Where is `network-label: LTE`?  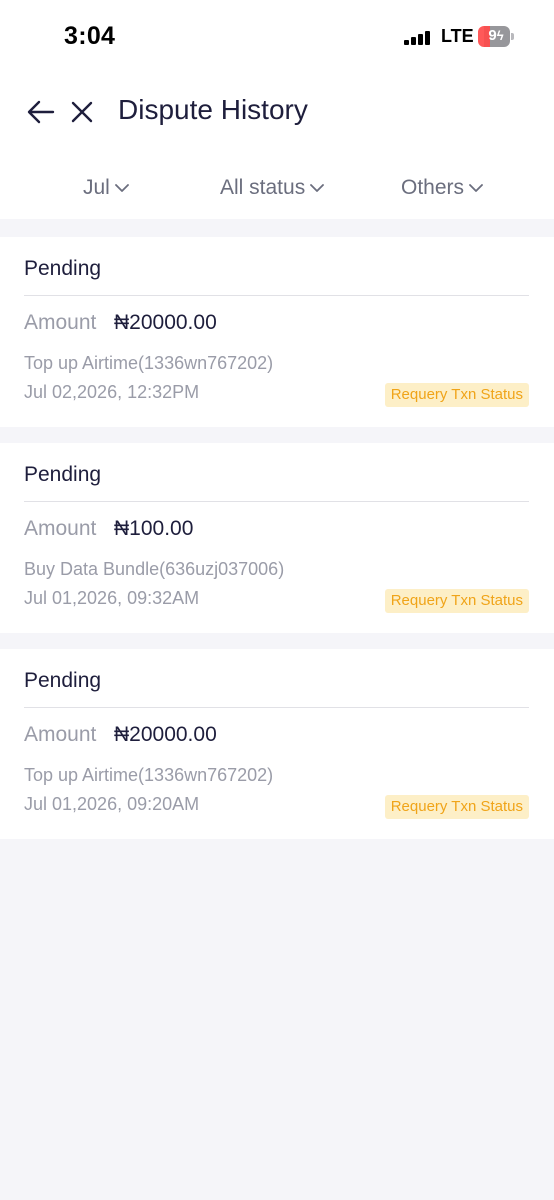 network-label: LTE is located at coordinates (457, 36).